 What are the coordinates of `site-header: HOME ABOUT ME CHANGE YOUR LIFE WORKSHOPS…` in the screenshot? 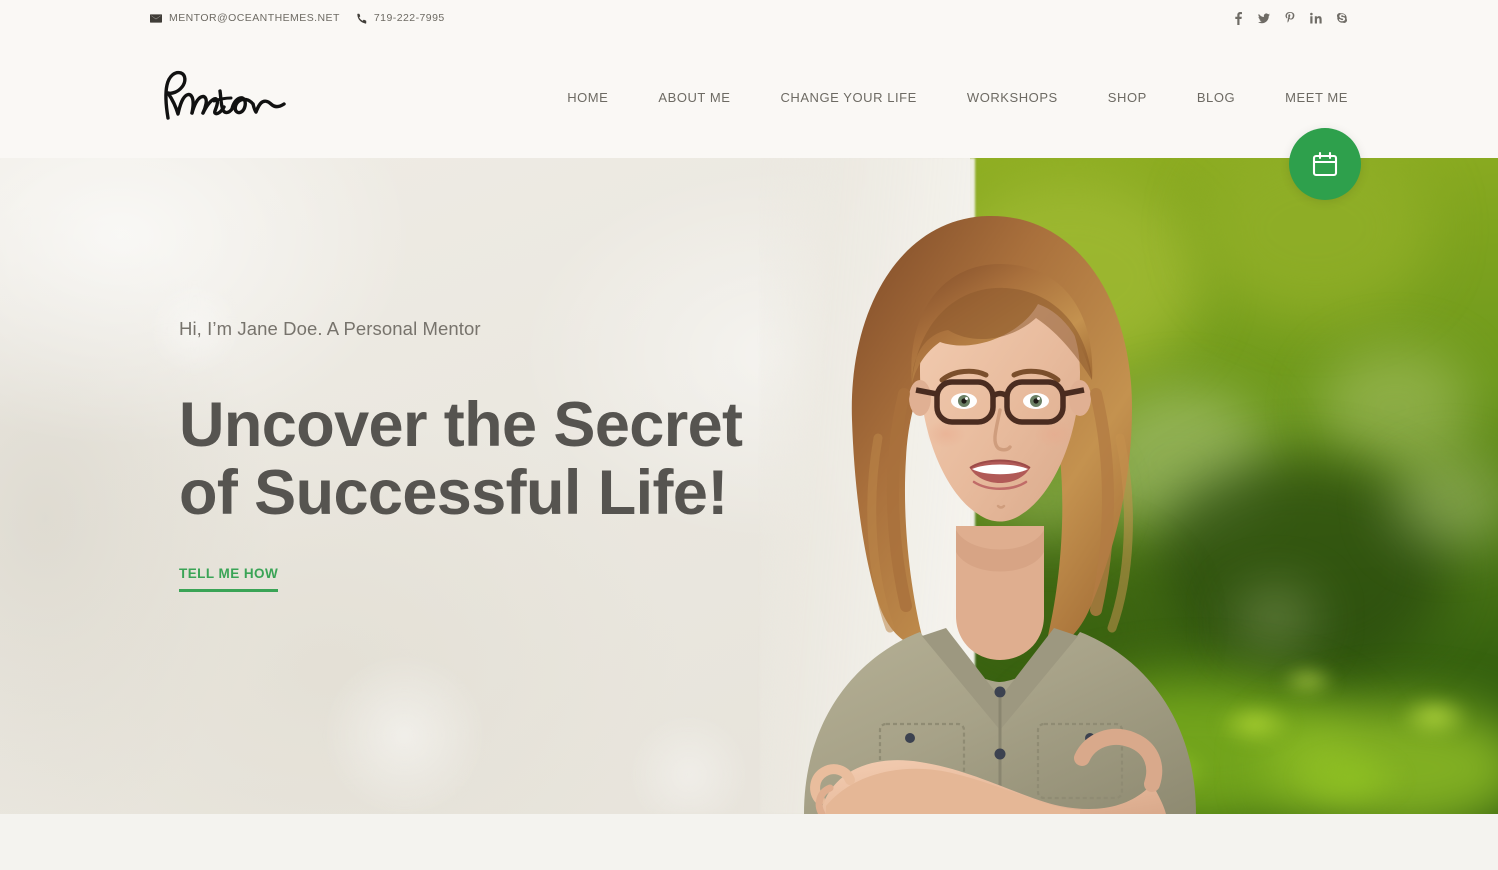 It's located at (749, 97).